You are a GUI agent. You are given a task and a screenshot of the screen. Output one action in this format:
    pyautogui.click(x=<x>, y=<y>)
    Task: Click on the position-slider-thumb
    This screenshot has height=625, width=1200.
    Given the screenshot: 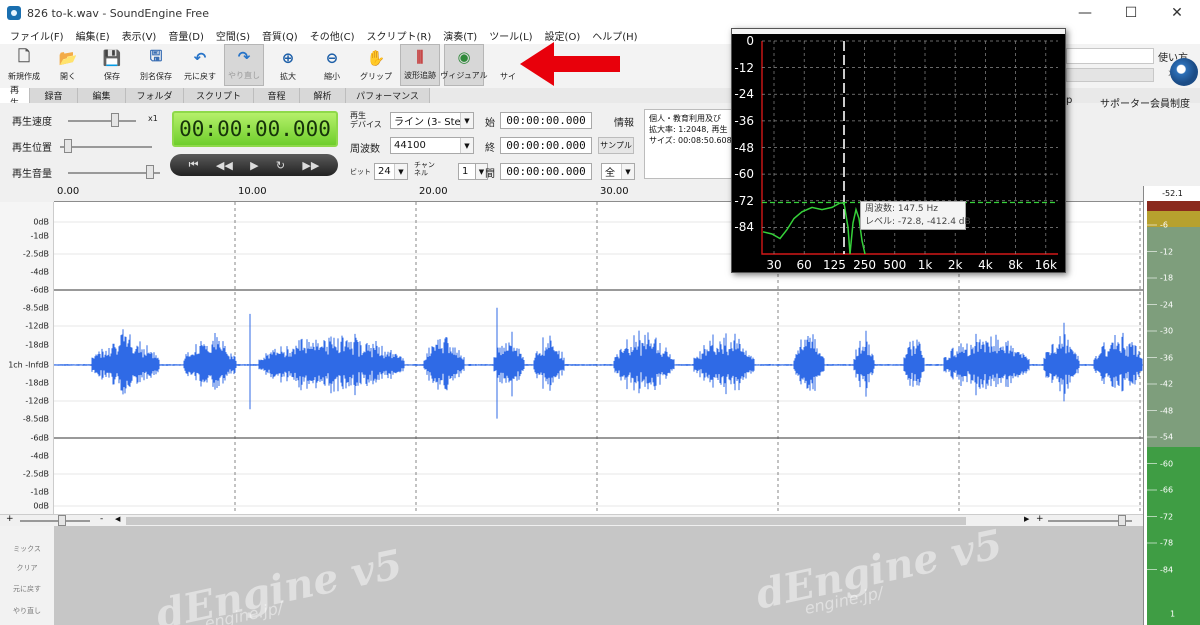 What is the action you would take?
    pyautogui.click(x=68, y=146)
    